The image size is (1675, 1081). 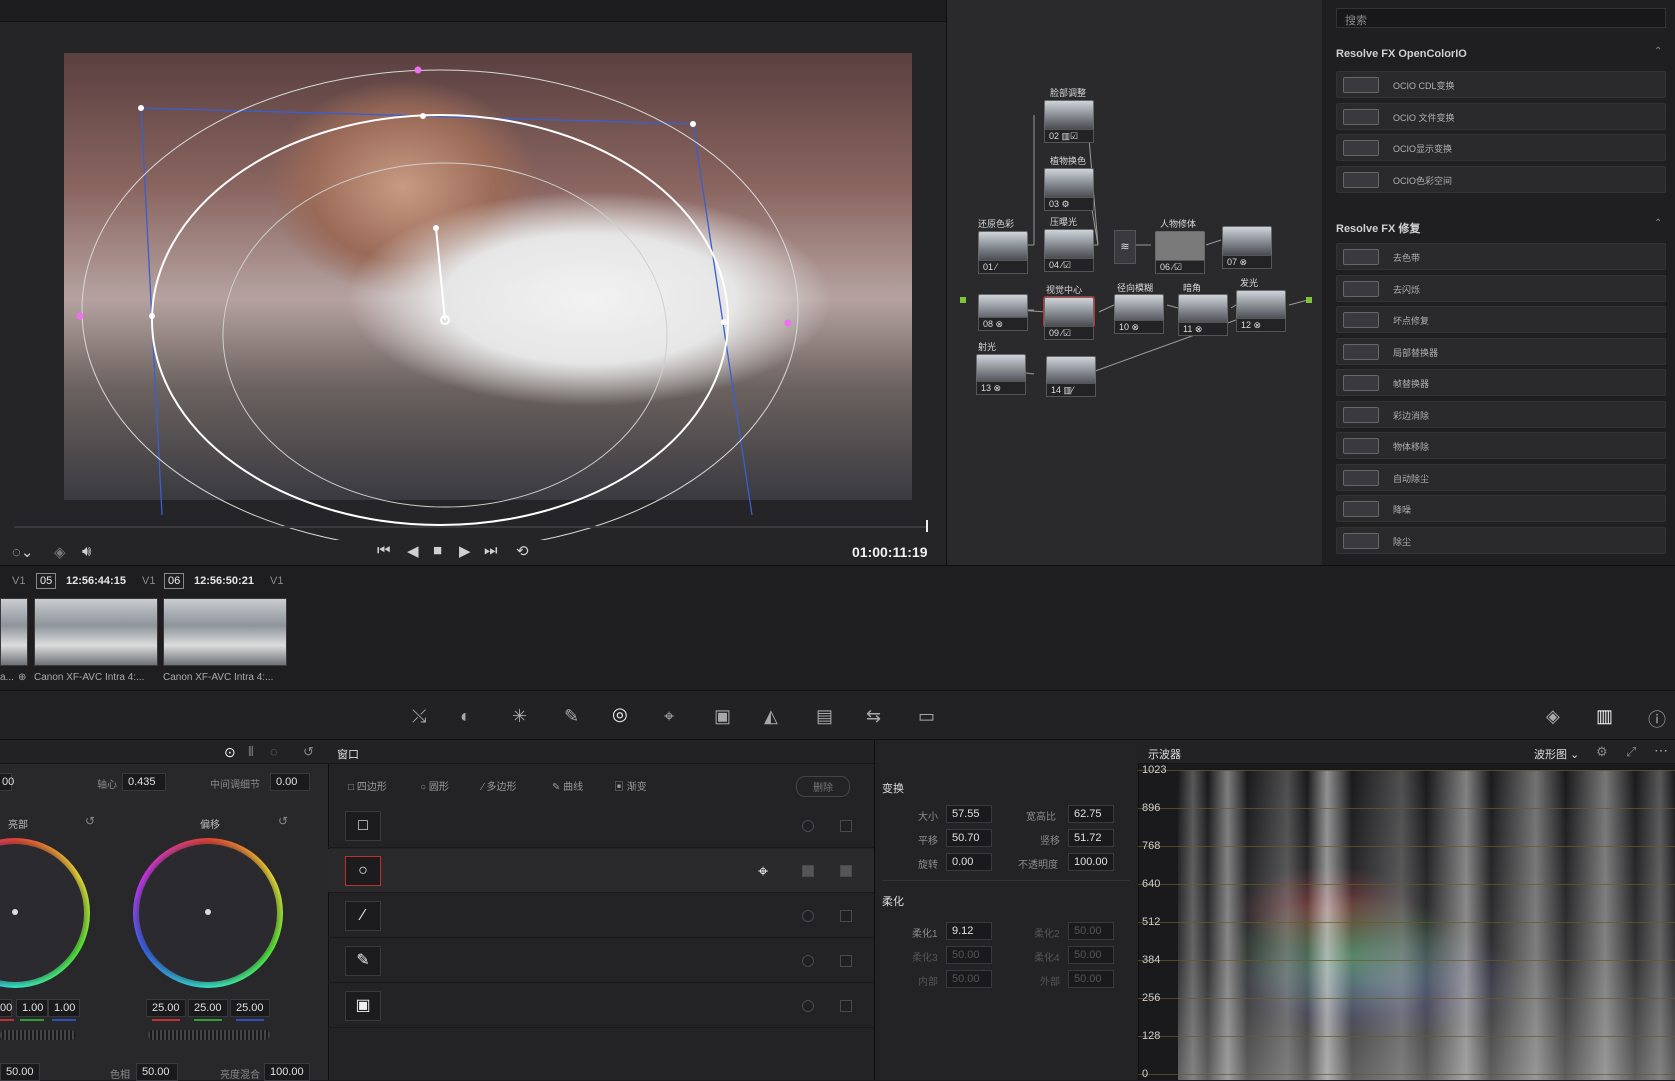 What do you see at coordinates (567, 785) in the screenshot?
I see `add-curve-window: ✎ 曲线` at bounding box center [567, 785].